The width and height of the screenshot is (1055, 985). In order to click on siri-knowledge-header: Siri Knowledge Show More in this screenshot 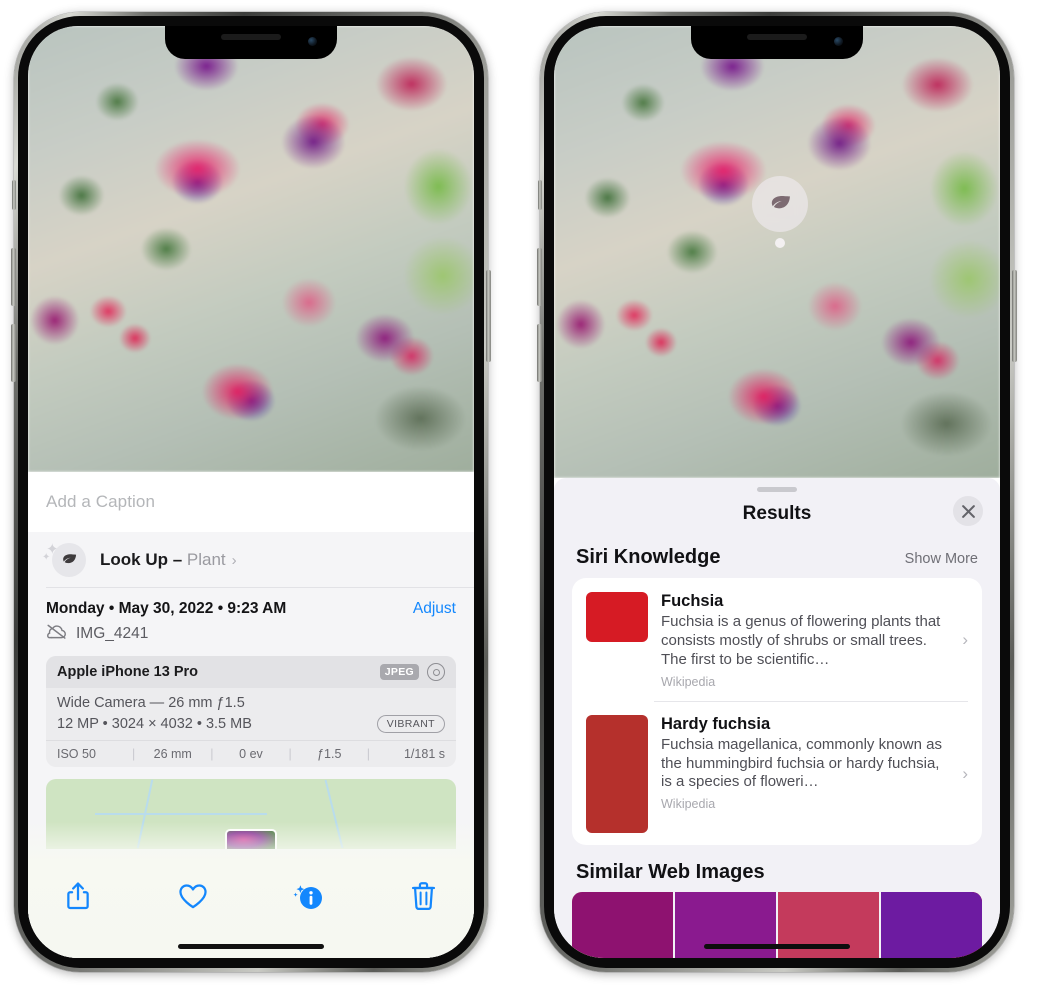, I will do `click(777, 557)`.